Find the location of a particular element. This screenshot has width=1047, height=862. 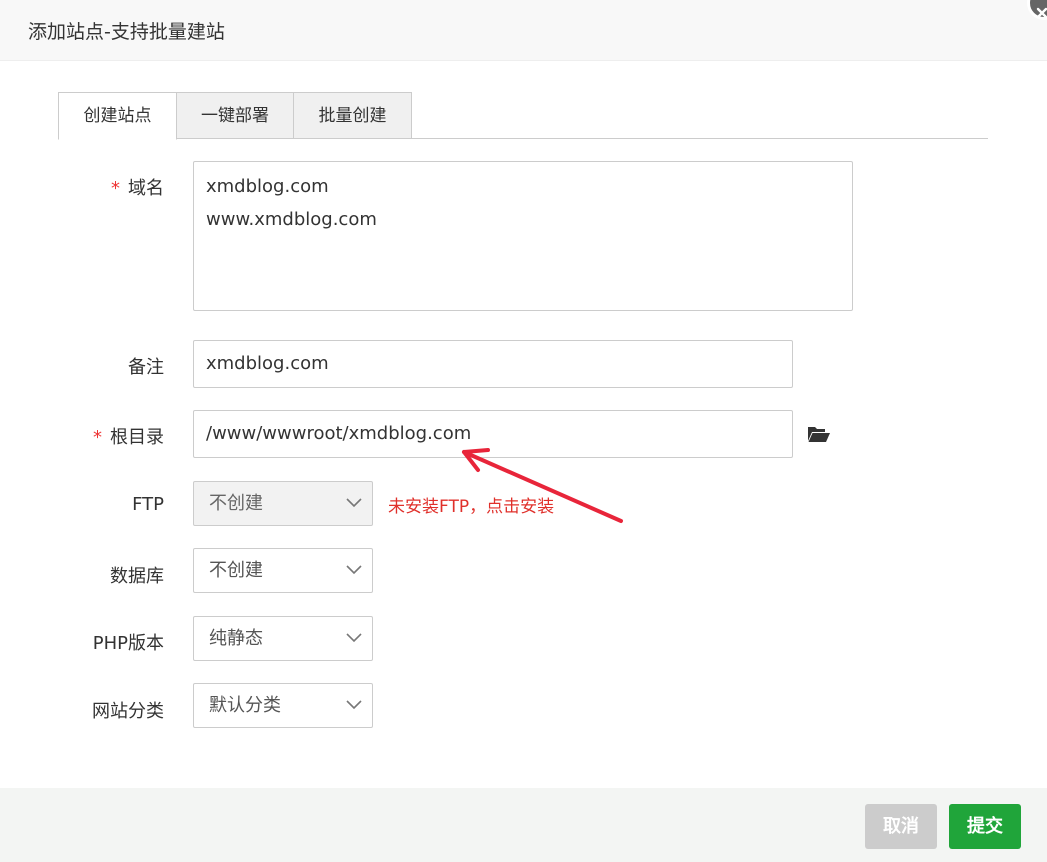

tab-one-click-deploy: 一键部署 is located at coordinates (235, 115).